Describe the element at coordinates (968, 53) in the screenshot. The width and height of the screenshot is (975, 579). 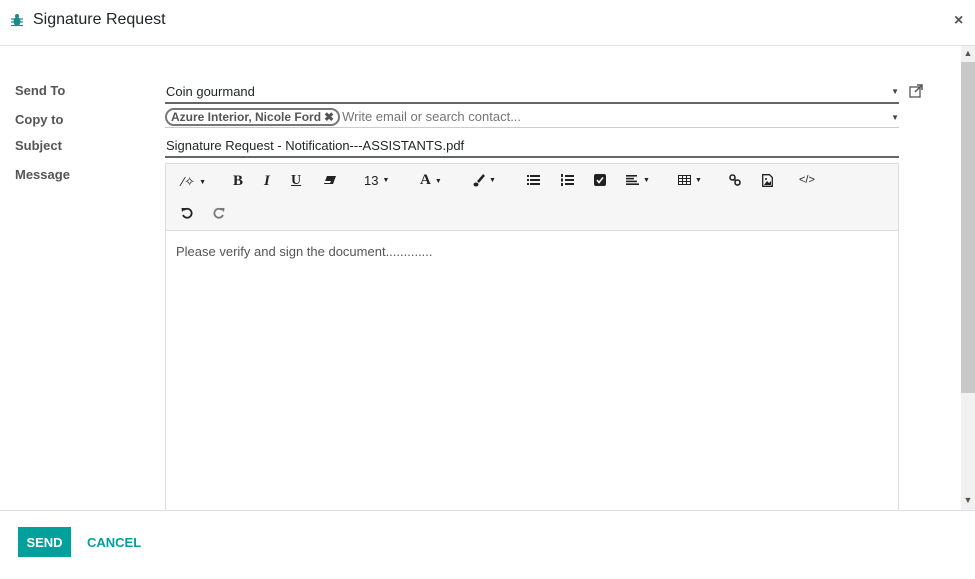
I see `scroll-up-icon: ▲` at that location.